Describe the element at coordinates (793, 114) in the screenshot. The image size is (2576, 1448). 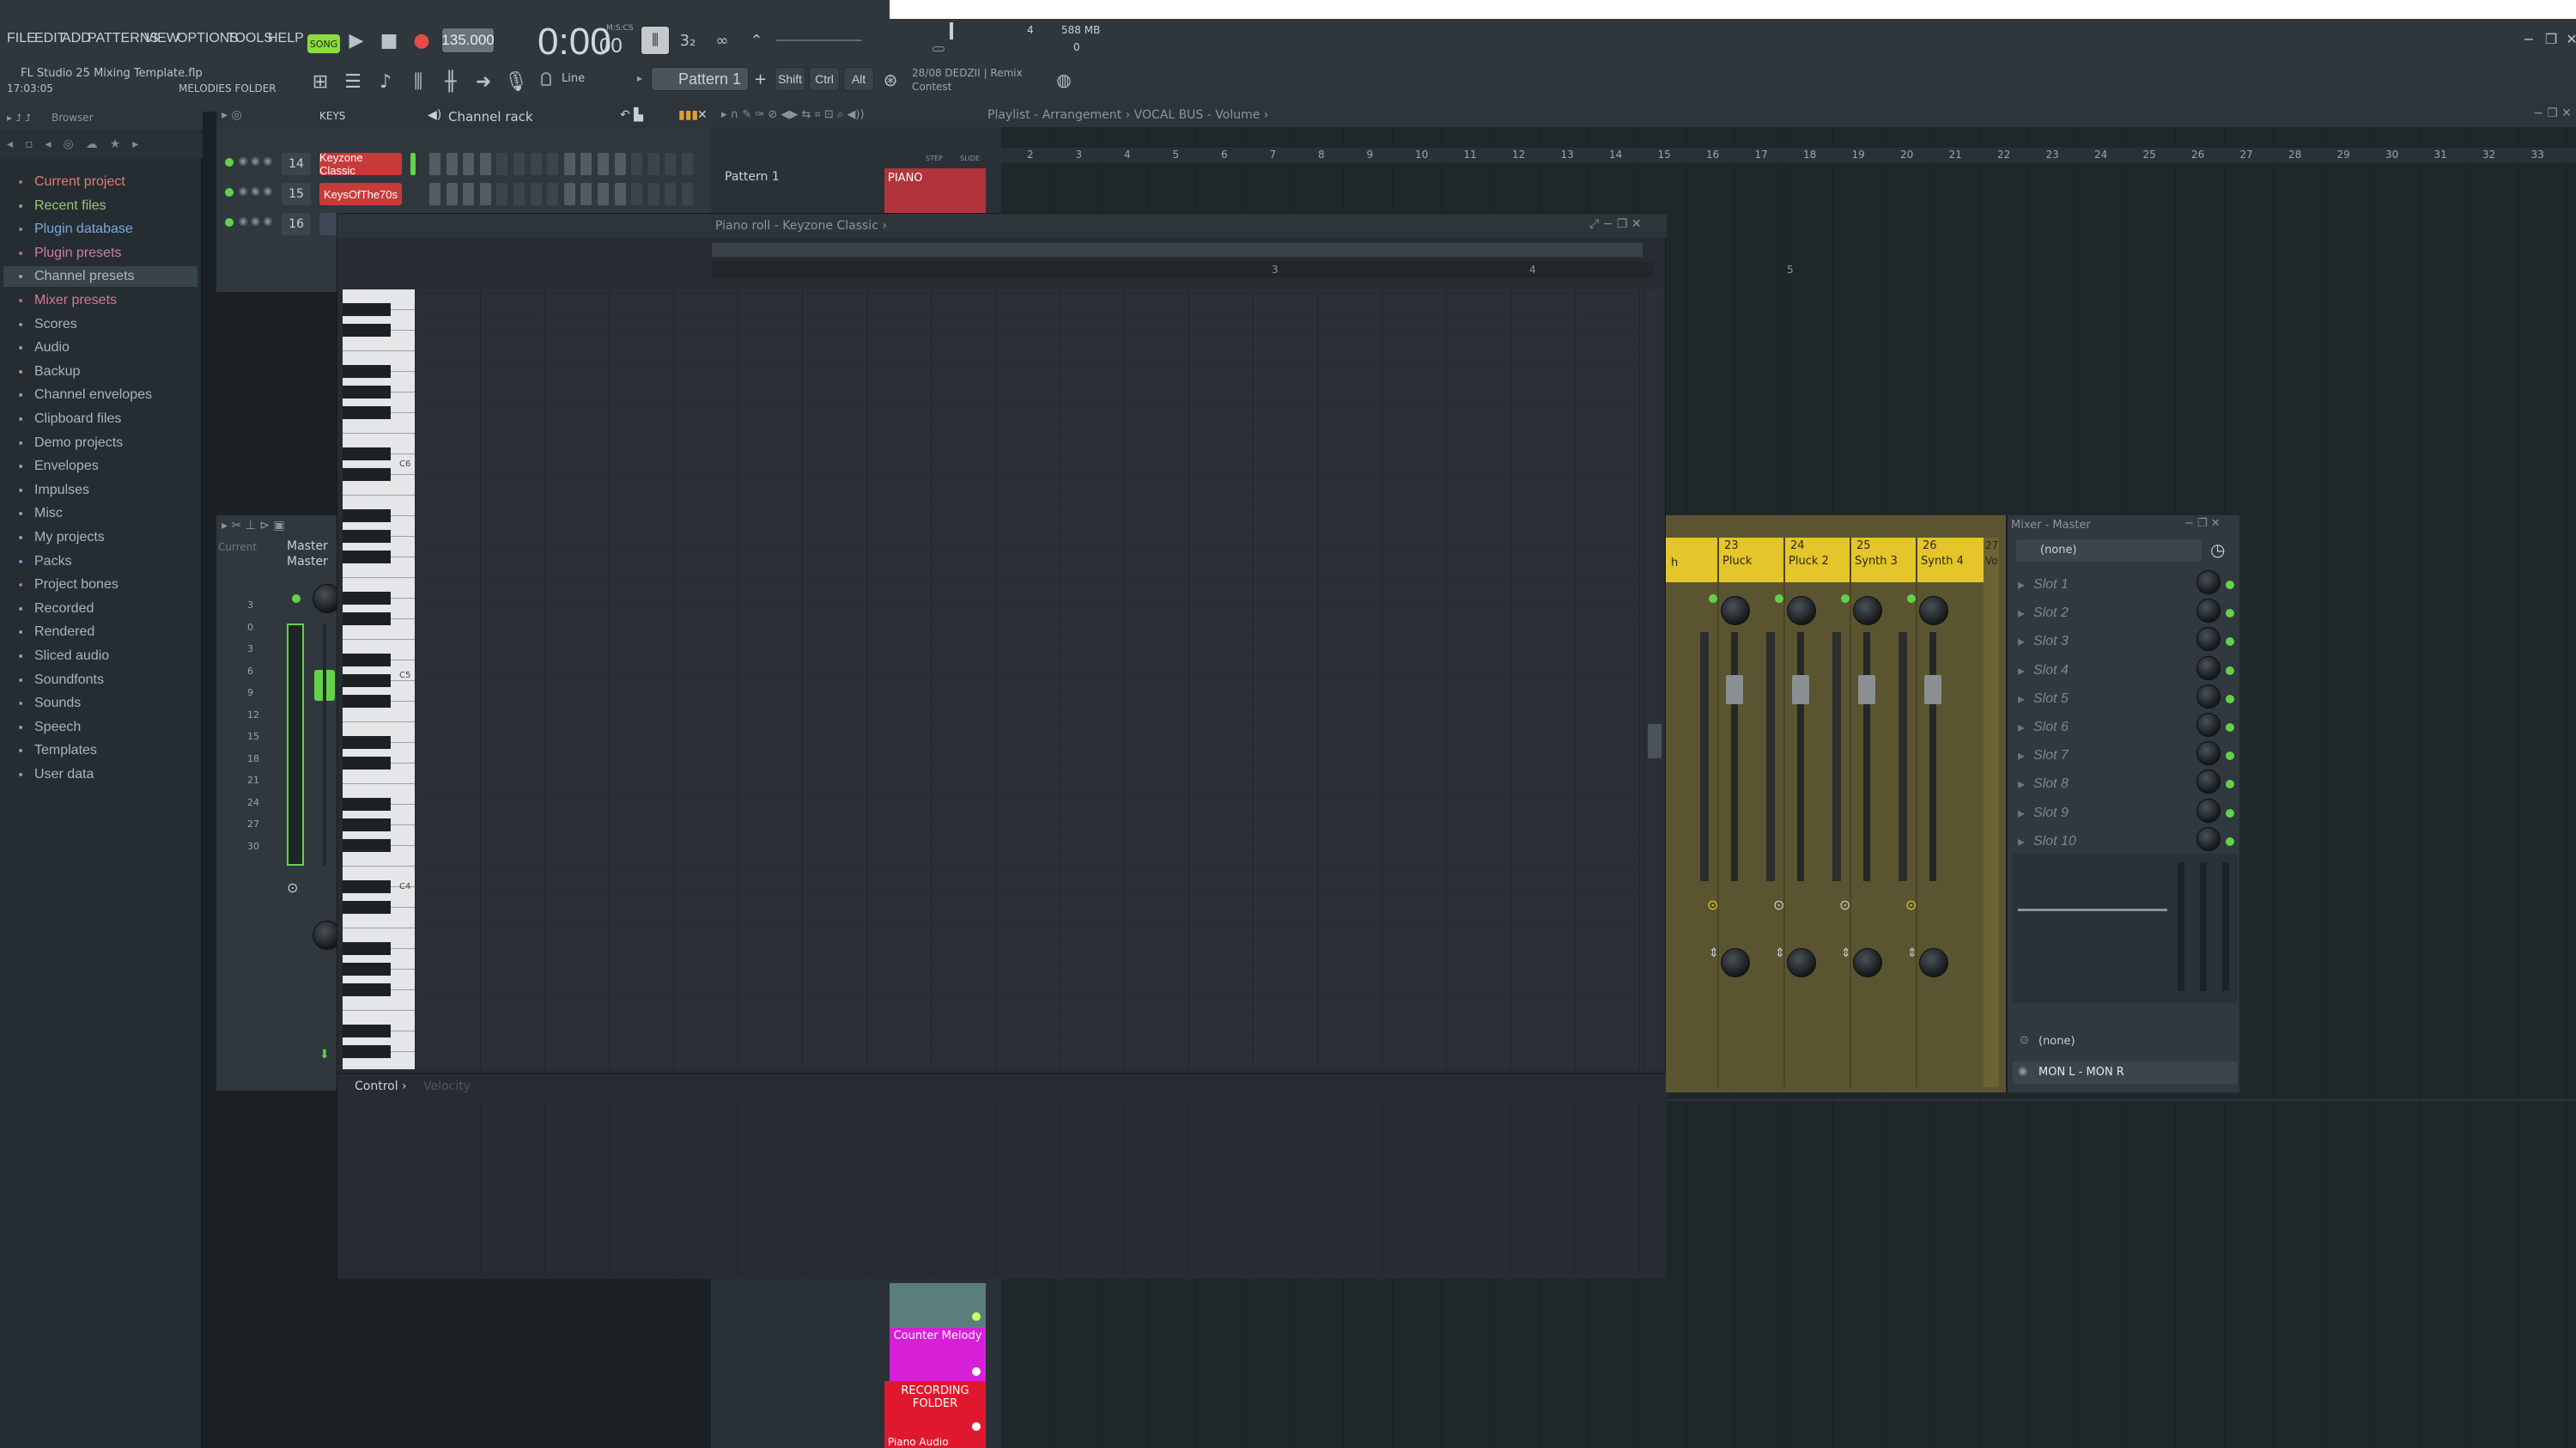
I see `playlist-tool-icons: ▸ ∩ ✎ ✑ ⊘ ◀▶ ⇆ ⌗ ⊡ ⌕ ◀))` at that location.